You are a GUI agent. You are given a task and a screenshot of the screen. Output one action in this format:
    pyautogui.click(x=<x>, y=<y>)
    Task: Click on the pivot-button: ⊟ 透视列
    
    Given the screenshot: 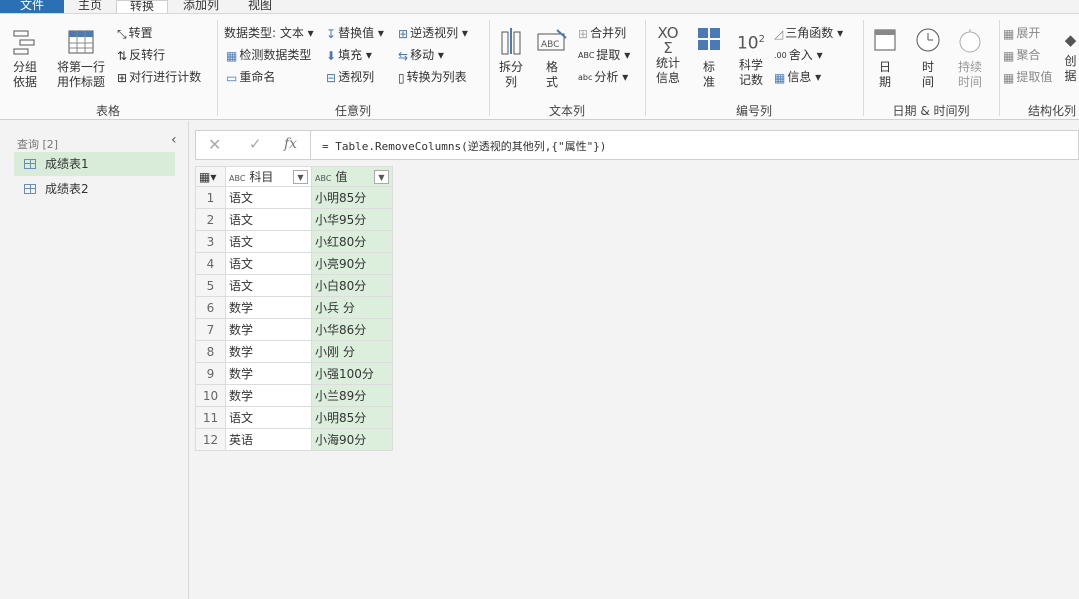 What is the action you would take?
    pyautogui.click(x=350, y=77)
    